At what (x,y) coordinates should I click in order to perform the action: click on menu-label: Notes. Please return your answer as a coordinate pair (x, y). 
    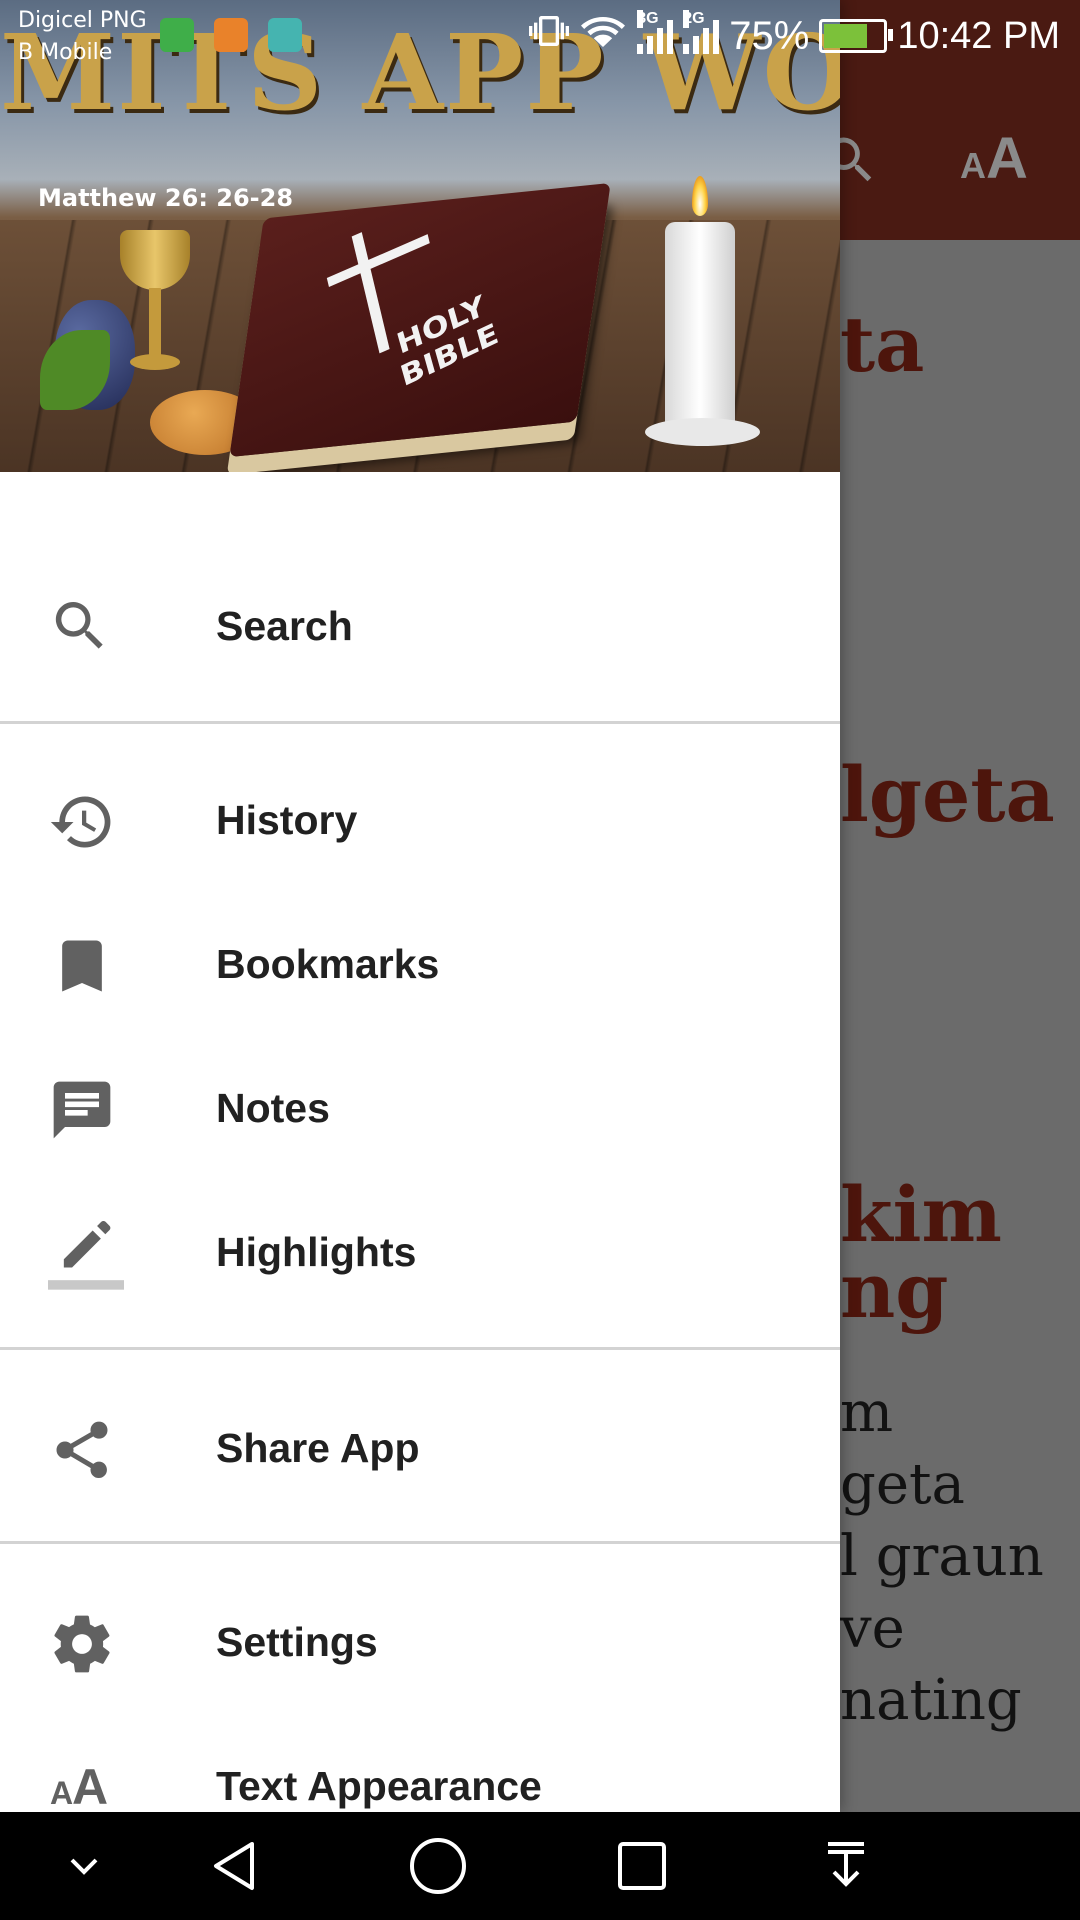
    Looking at the image, I should click on (273, 1108).